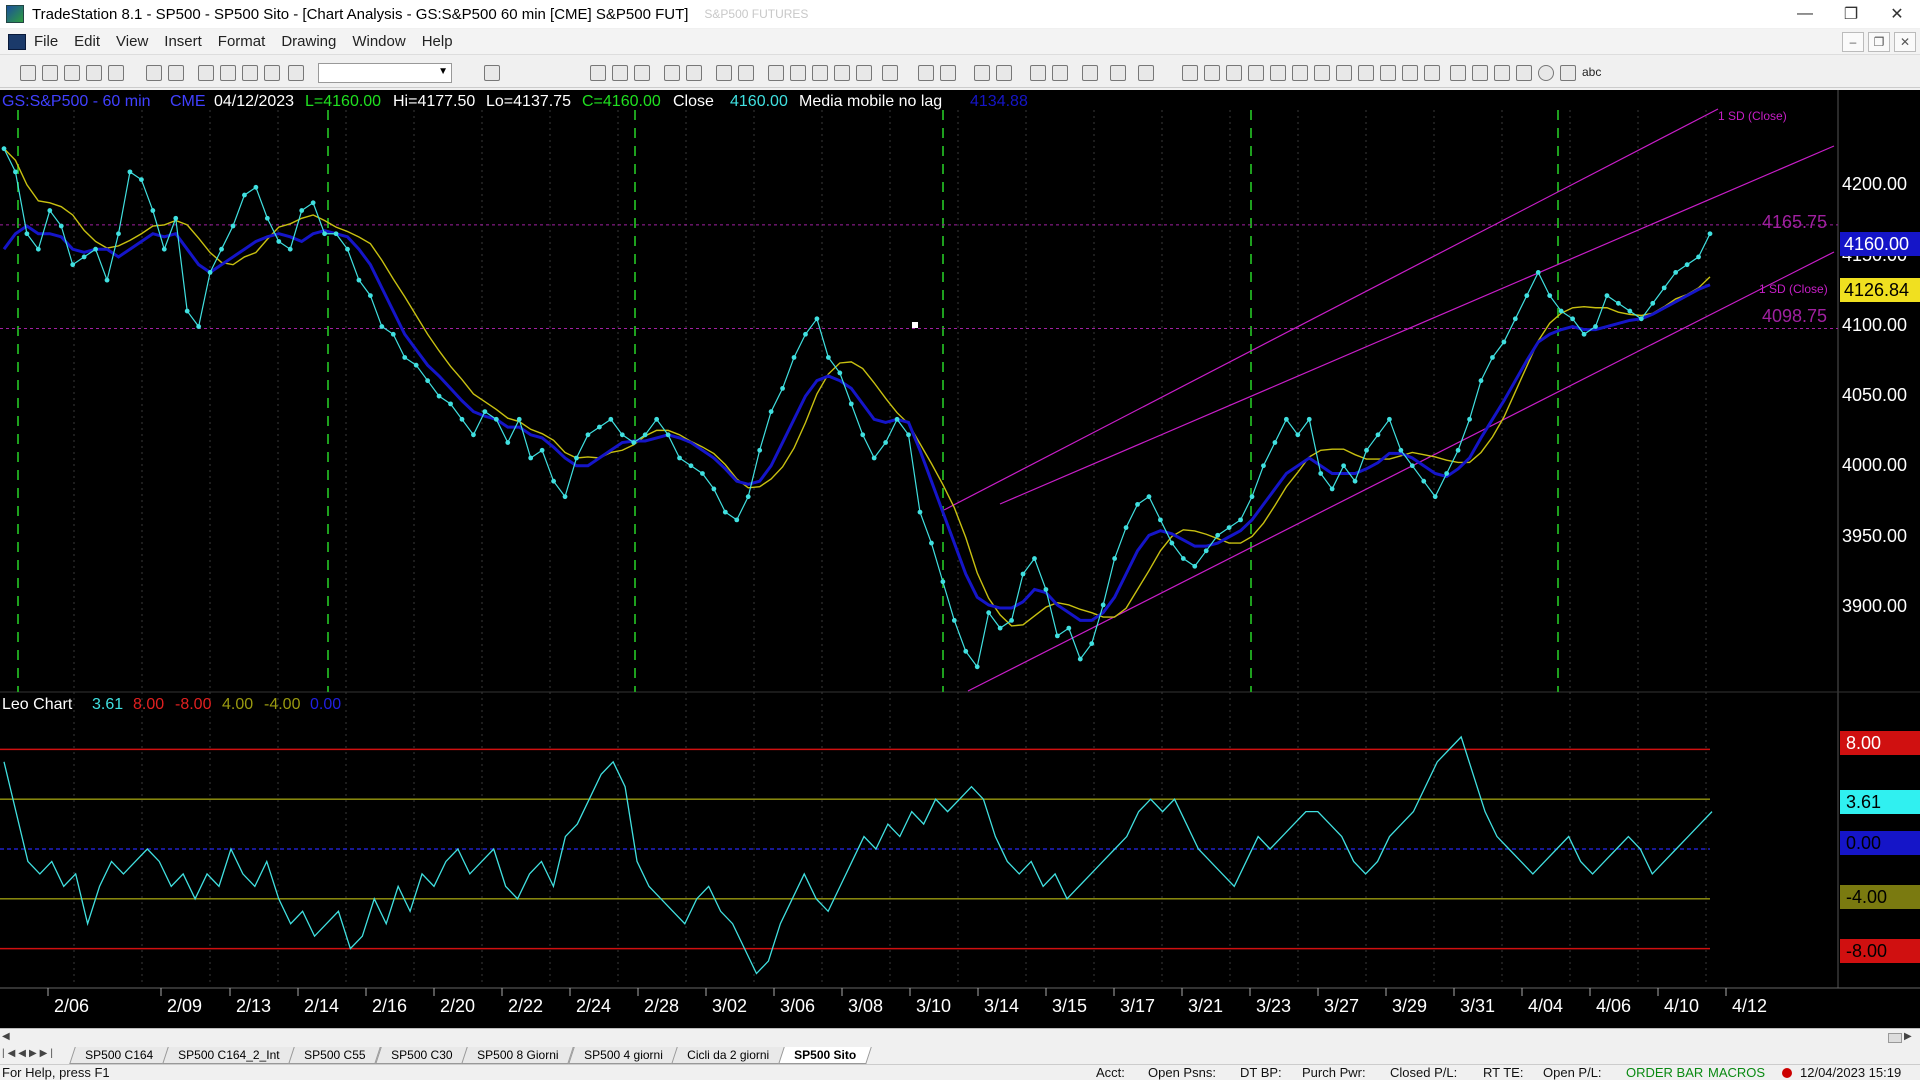 The image size is (1920, 1080). What do you see at coordinates (1905, 42) in the screenshot?
I see `mdi-close-button: ✕` at bounding box center [1905, 42].